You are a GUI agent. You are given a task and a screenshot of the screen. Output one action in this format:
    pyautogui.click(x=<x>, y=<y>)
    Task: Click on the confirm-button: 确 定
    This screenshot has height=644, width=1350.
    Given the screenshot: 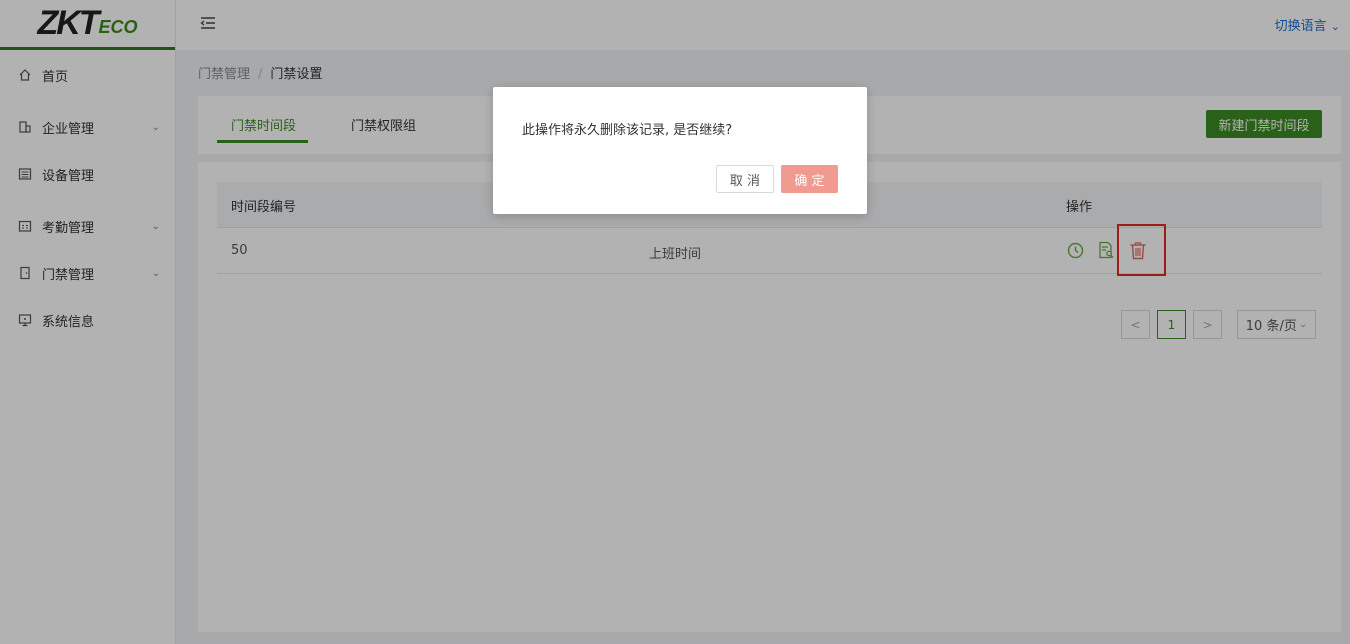 What is the action you would take?
    pyautogui.click(x=809, y=179)
    